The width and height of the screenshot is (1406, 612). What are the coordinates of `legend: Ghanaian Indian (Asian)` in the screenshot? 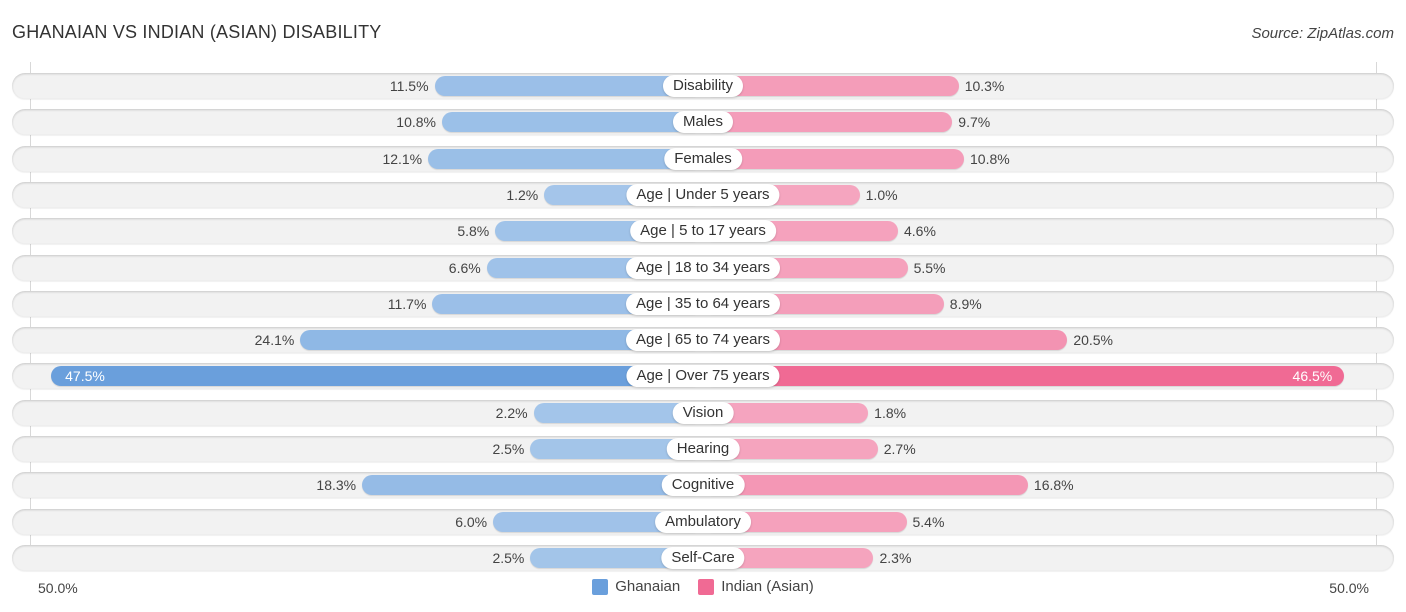 It's located at (703, 586).